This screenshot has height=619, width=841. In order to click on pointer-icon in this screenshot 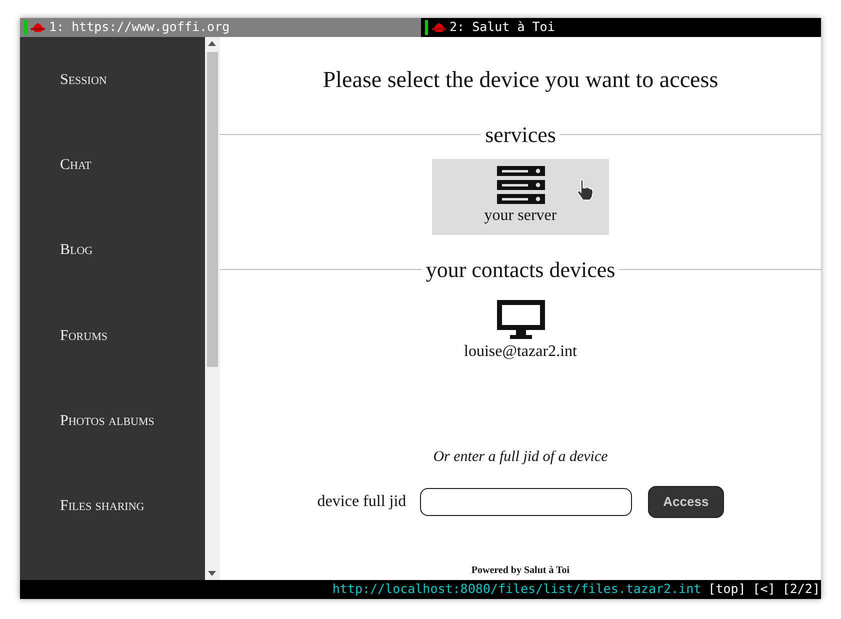, I will do `click(585, 189)`.